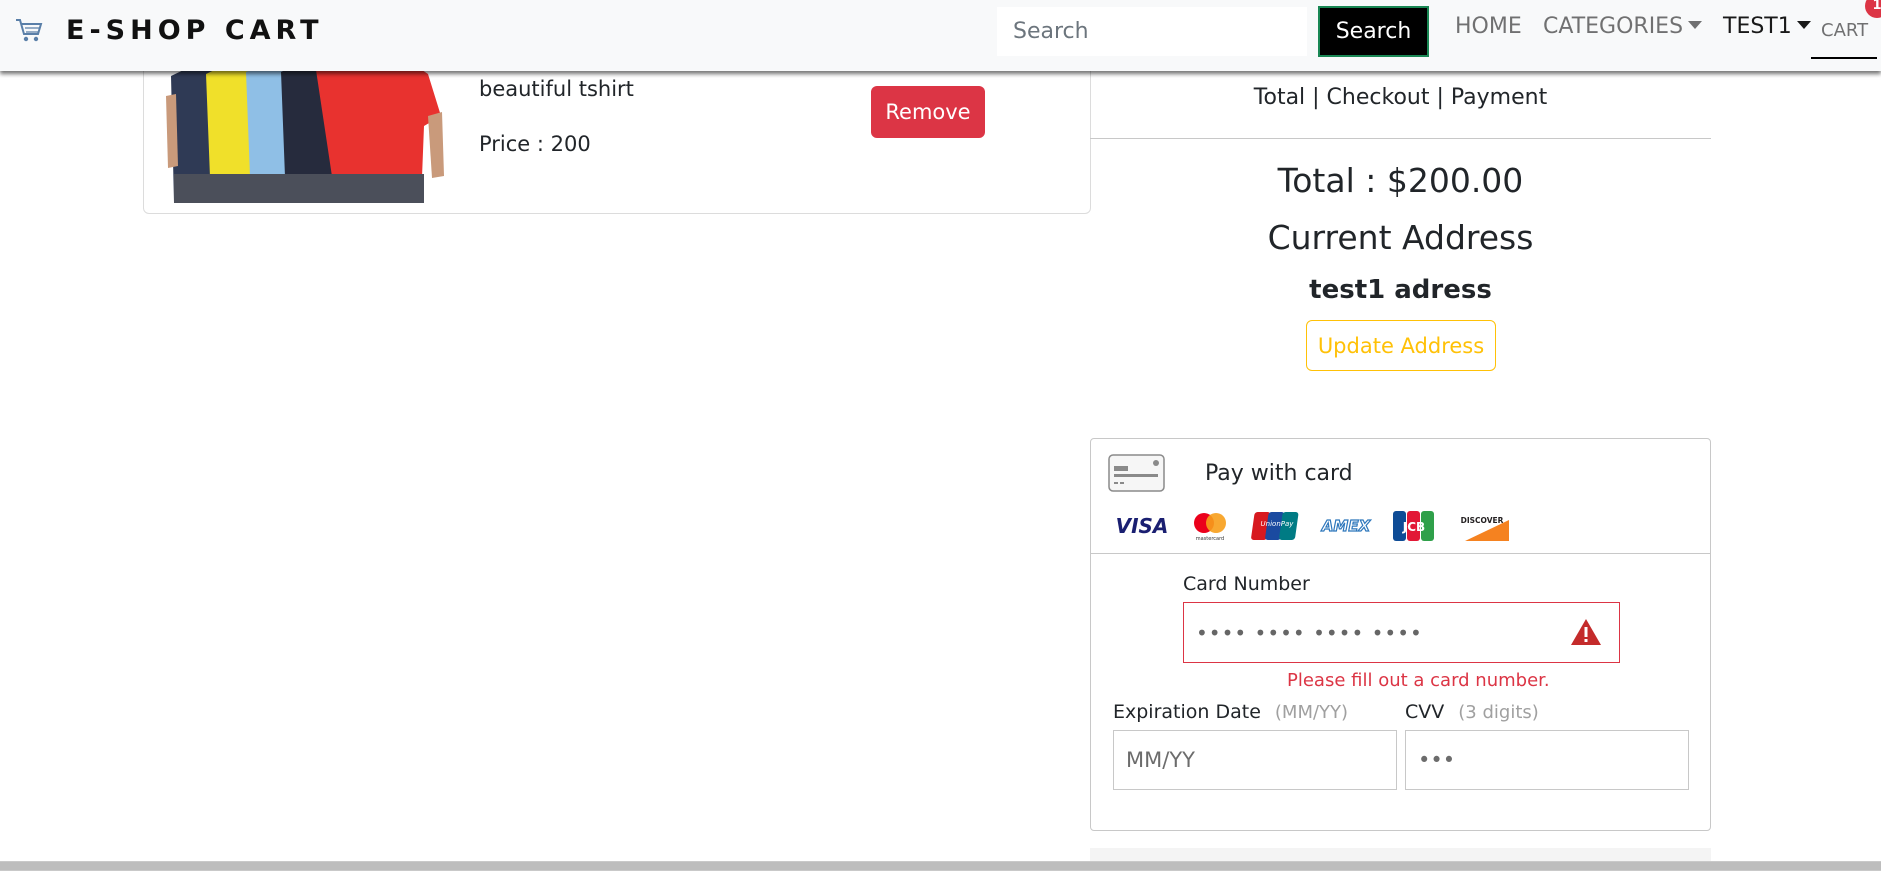  Describe the element at coordinates (1373, 31) in the screenshot. I see `search-button: Search` at that location.